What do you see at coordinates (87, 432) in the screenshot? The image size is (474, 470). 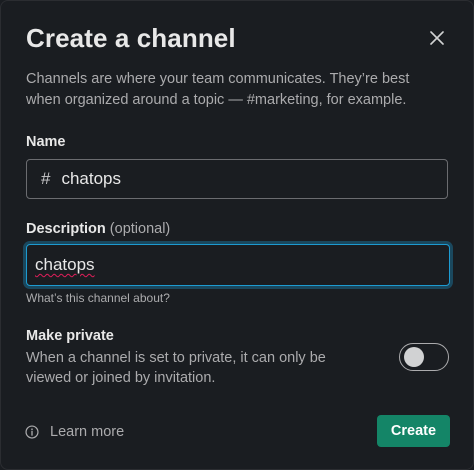 I see `learn-more-label: Learn more` at bounding box center [87, 432].